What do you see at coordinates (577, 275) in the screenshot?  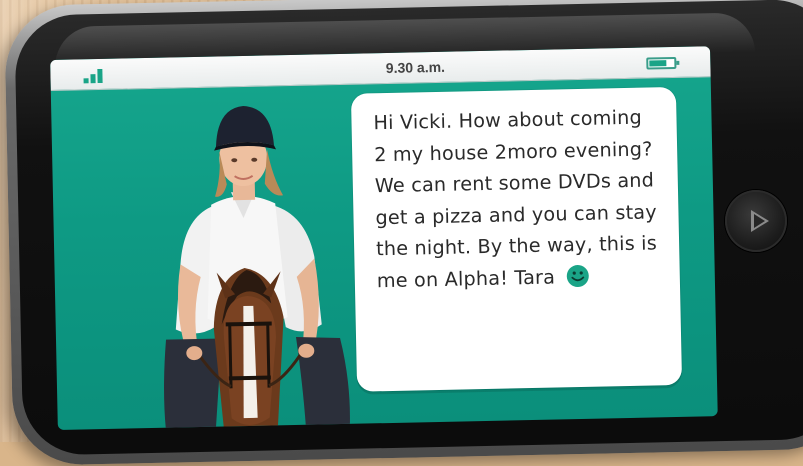 I see `smiley-face-icon` at bounding box center [577, 275].